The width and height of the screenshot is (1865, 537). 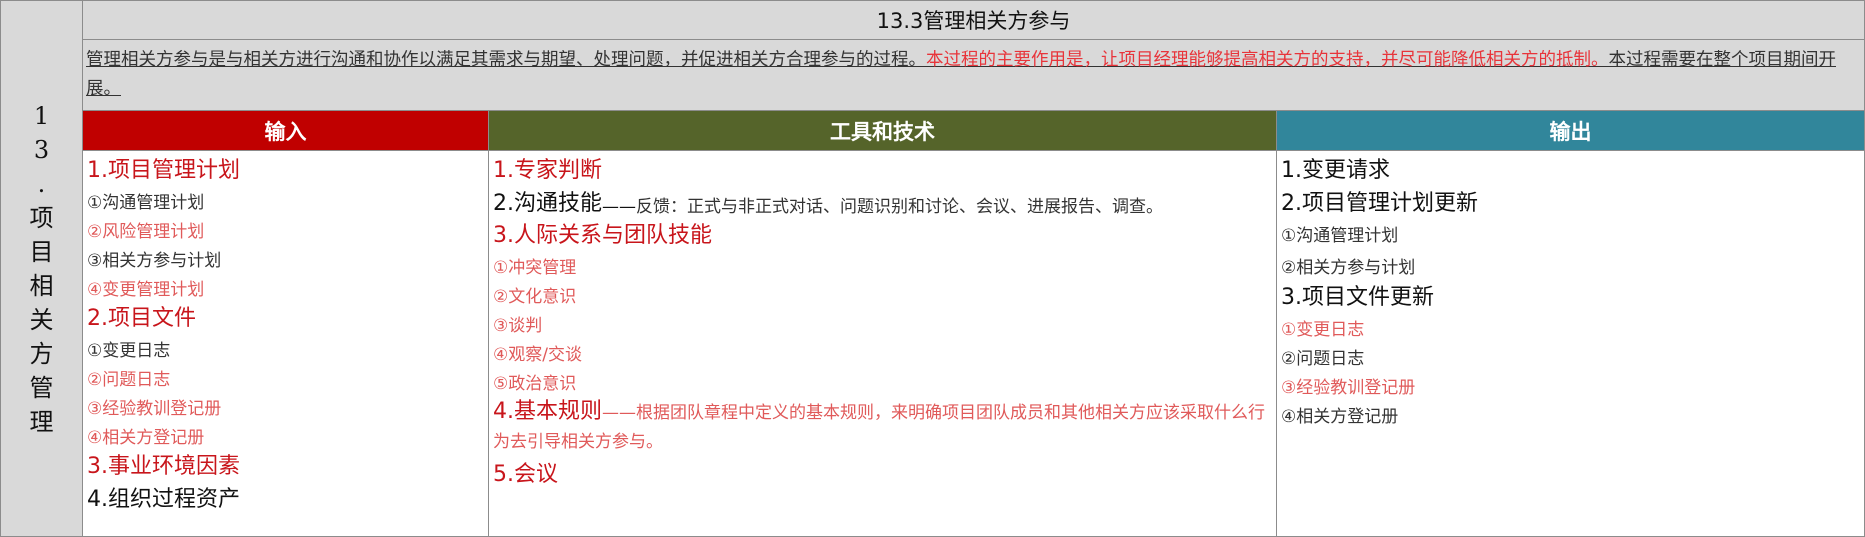 What do you see at coordinates (41, 115) in the screenshot?
I see `side-char: 1` at bounding box center [41, 115].